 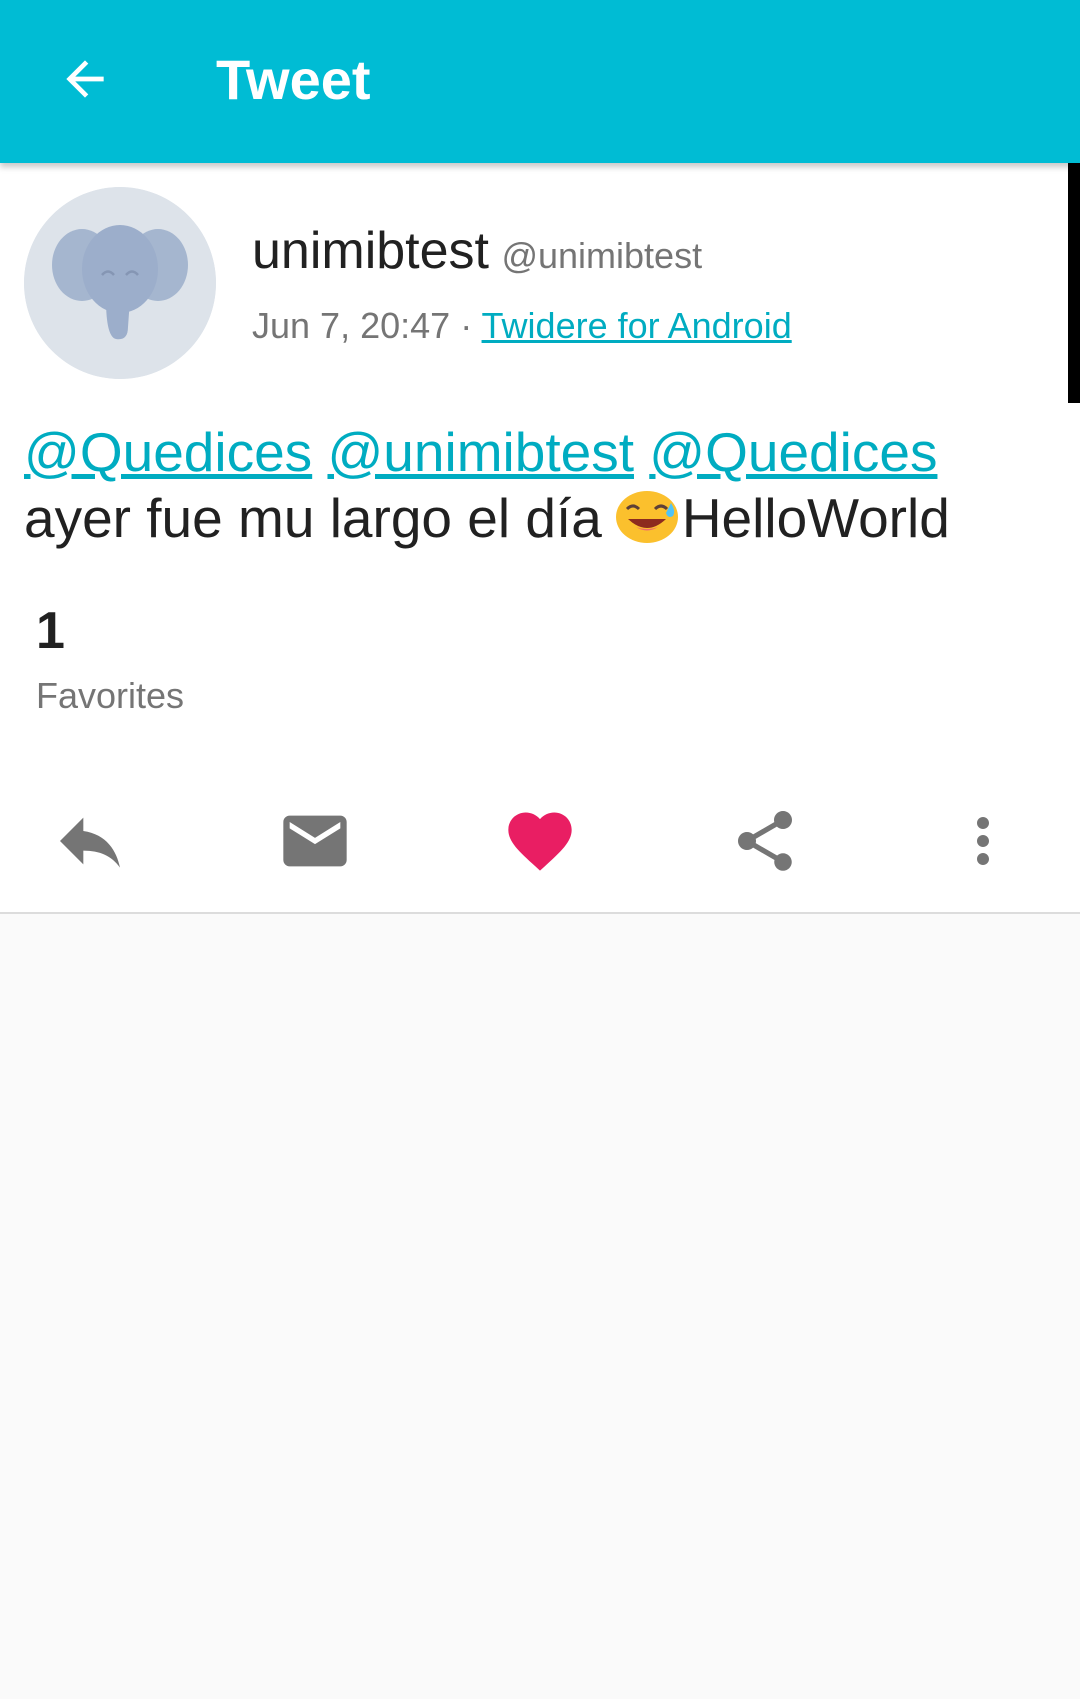 What do you see at coordinates (480, 452) in the screenshot?
I see `mention-link: @unimibtest` at bounding box center [480, 452].